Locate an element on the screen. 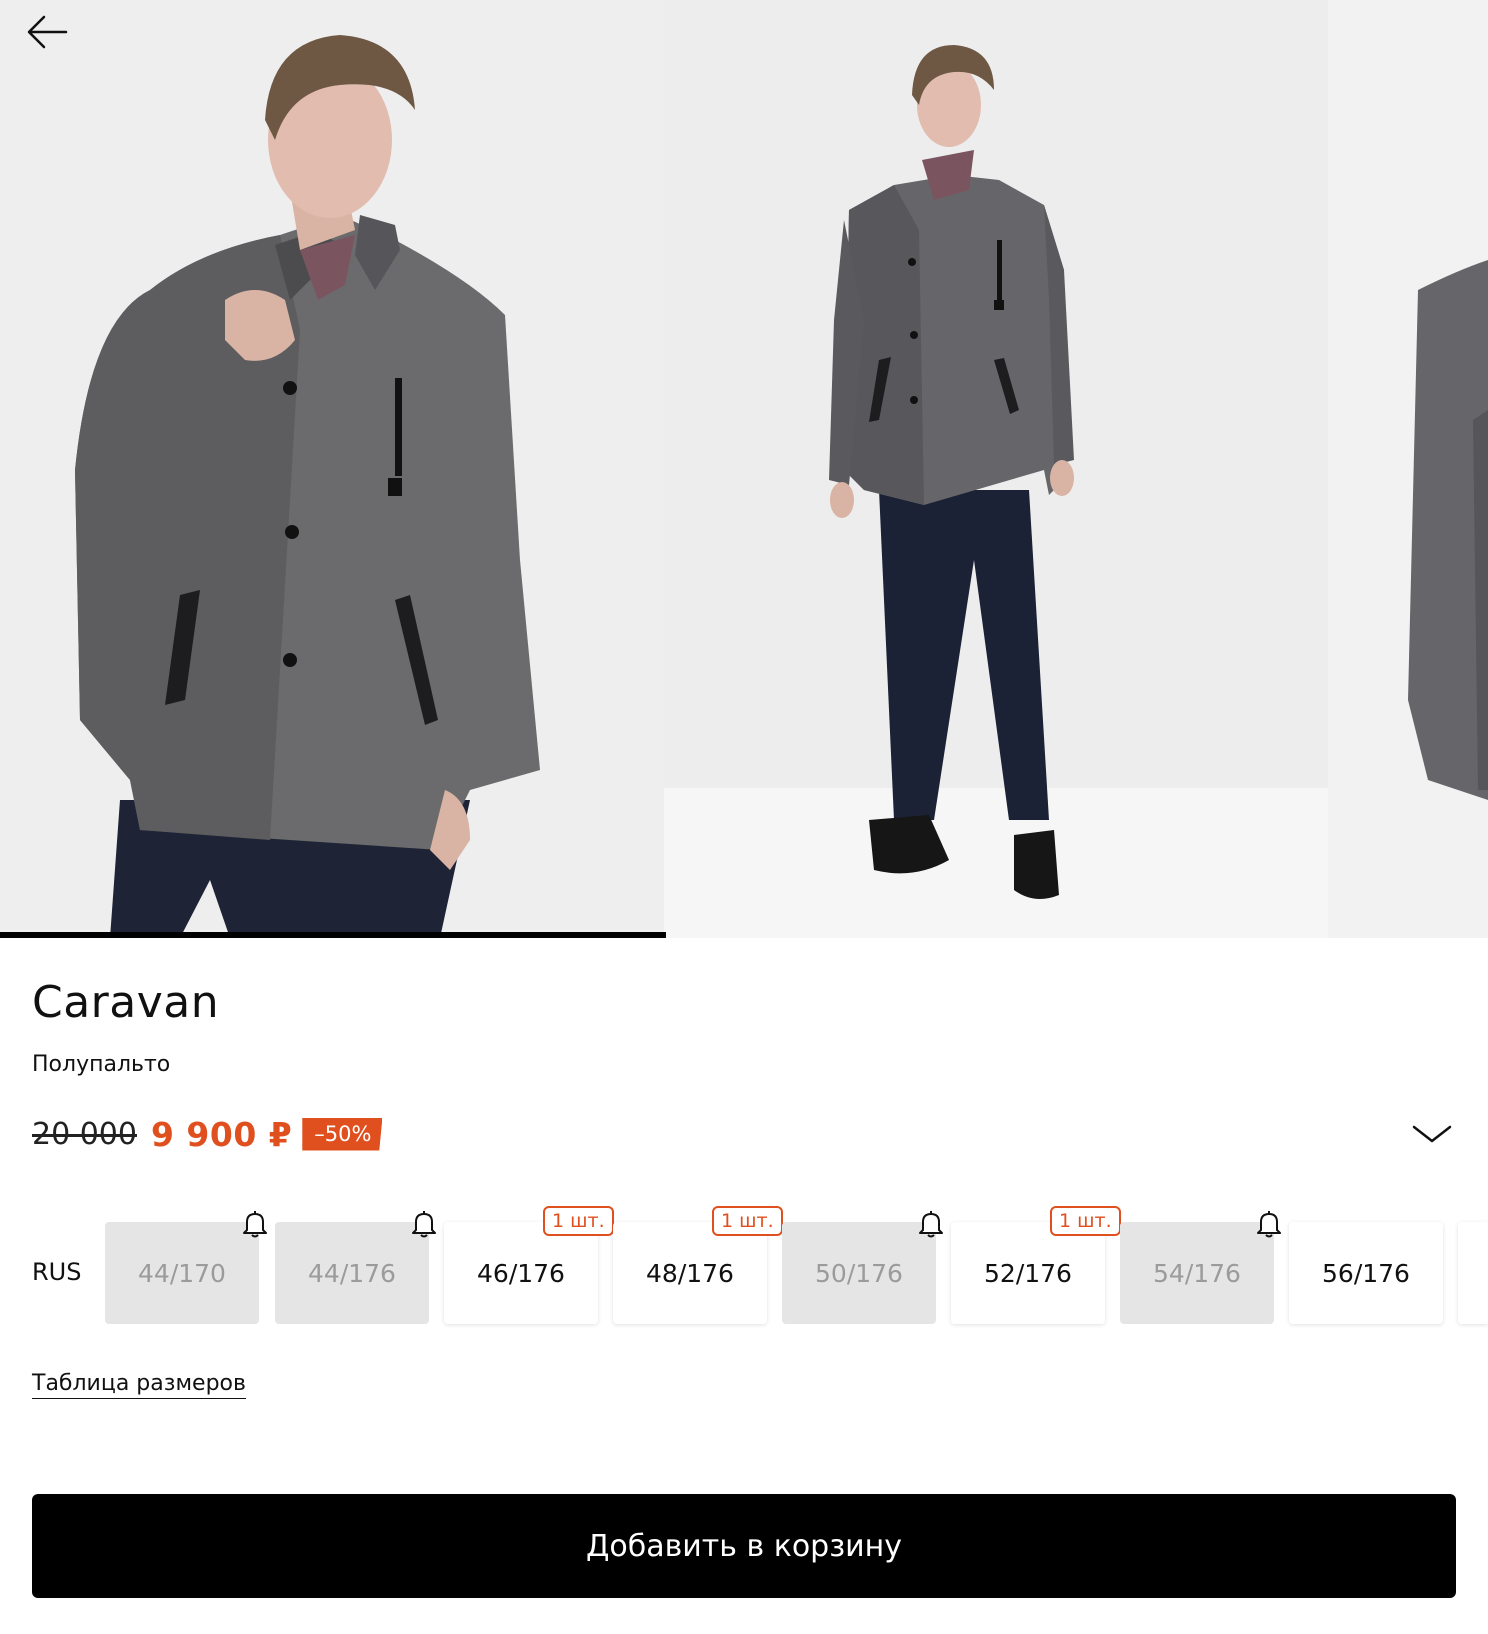  size-label: 50/176 is located at coordinates (859, 1273).